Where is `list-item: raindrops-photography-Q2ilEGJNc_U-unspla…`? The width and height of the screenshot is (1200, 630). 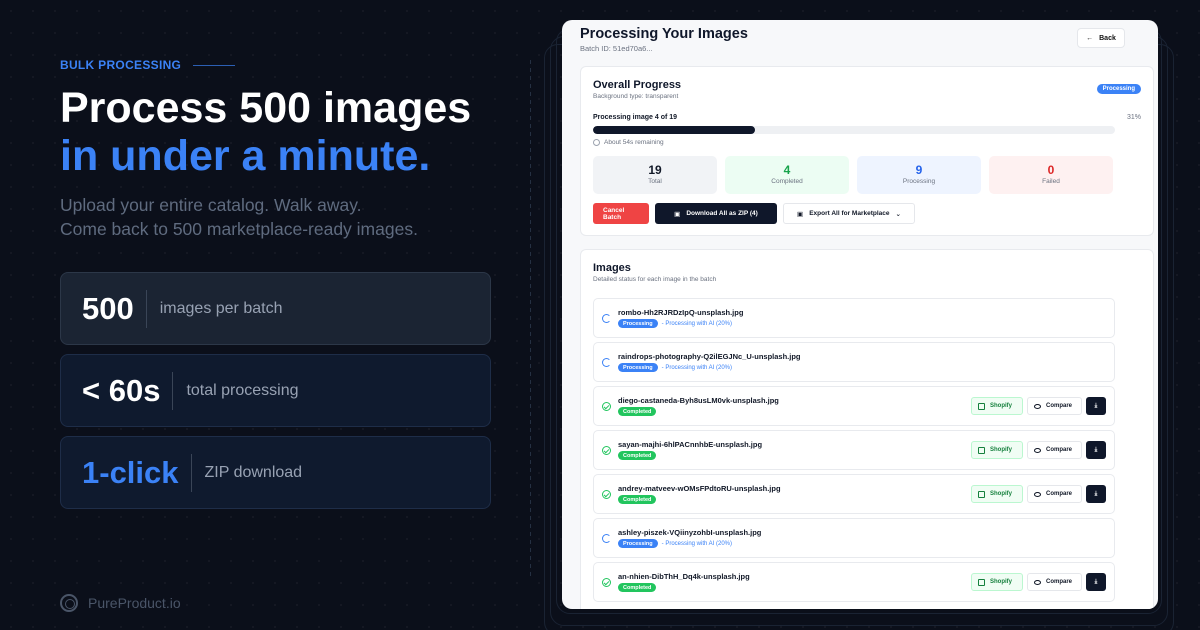
list-item: raindrops-photography-Q2ilEGJNc_U-unspla… is located at coordinates (854, 362).